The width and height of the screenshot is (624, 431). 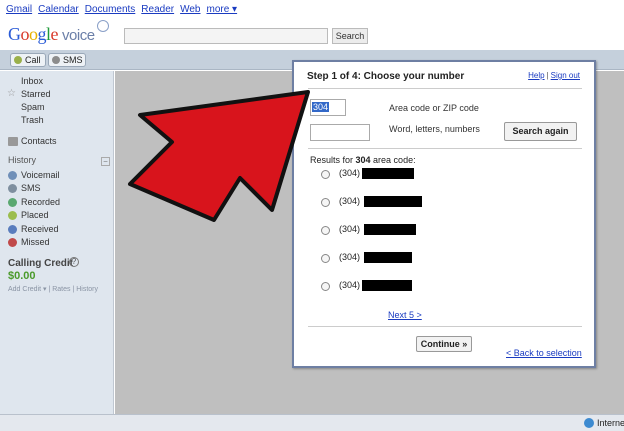 I want to click on nav-gmail-link: Gmail, so click(x=19, y=9).